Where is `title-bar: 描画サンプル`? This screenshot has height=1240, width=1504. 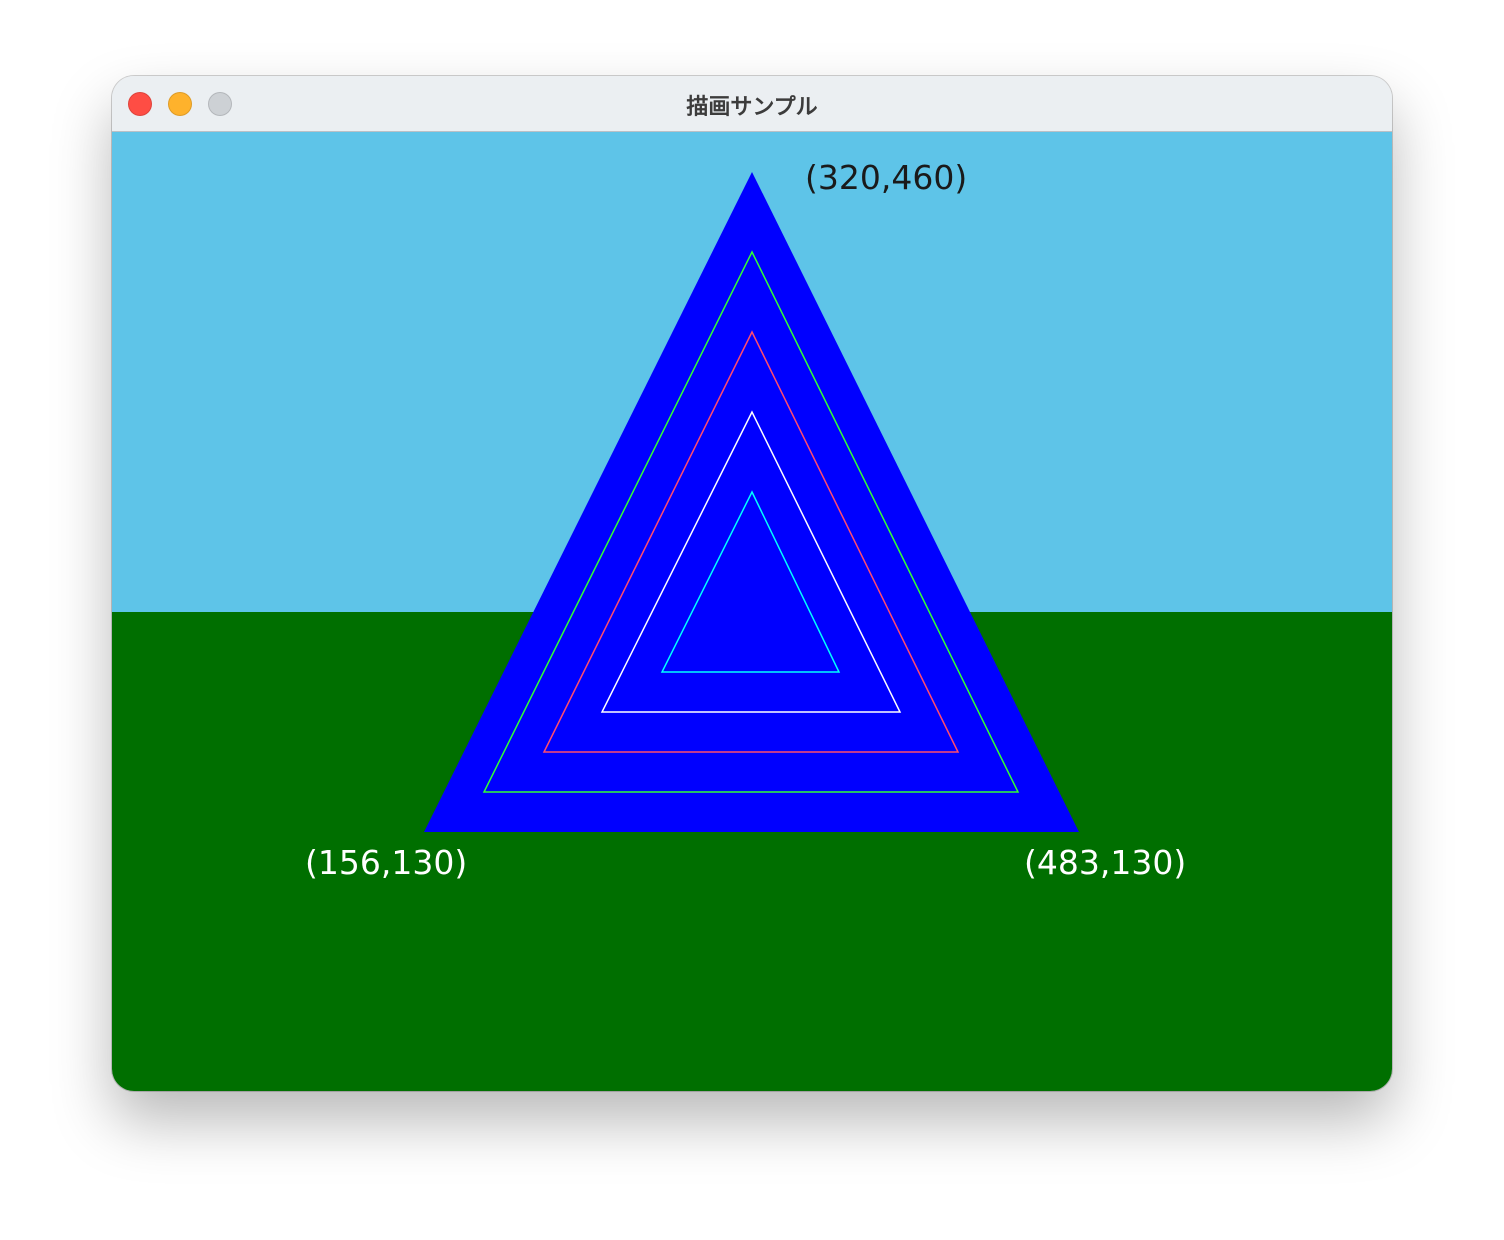 title-bar: 描画サンプル is located at coordinates (752, 104).